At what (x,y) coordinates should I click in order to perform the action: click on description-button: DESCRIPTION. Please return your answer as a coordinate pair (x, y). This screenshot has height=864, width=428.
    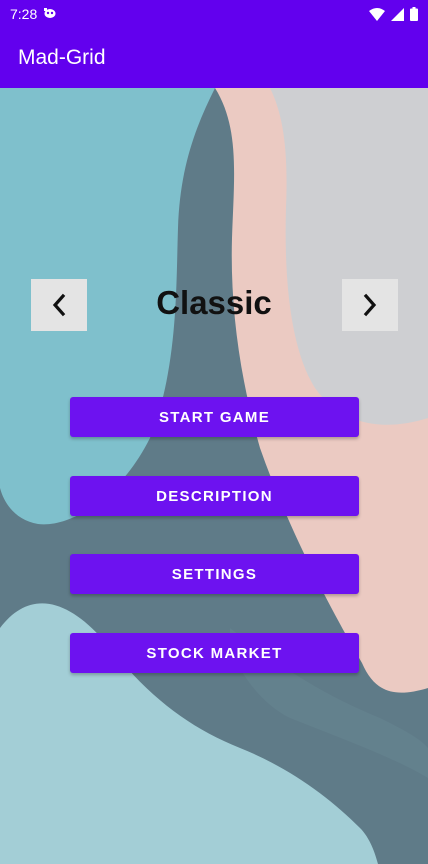
    Looking at the image, I should click on (214, 496).